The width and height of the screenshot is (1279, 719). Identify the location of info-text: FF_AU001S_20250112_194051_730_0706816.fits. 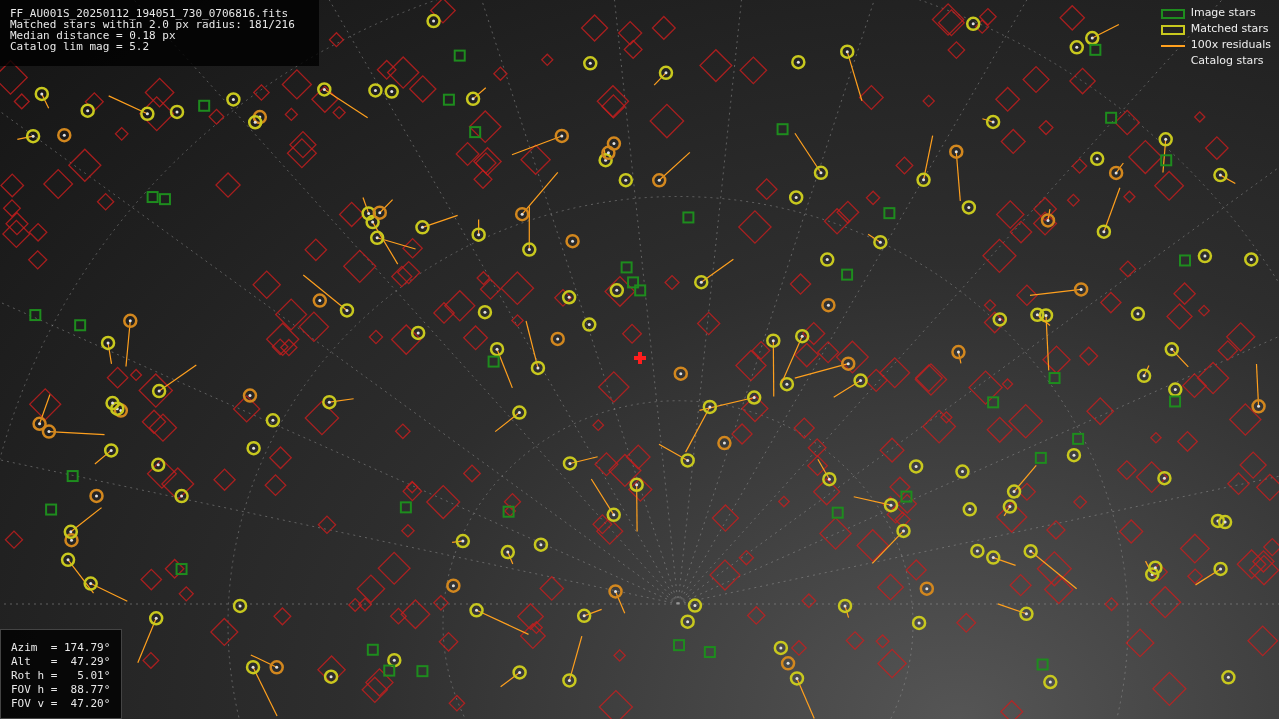
(150, 13).